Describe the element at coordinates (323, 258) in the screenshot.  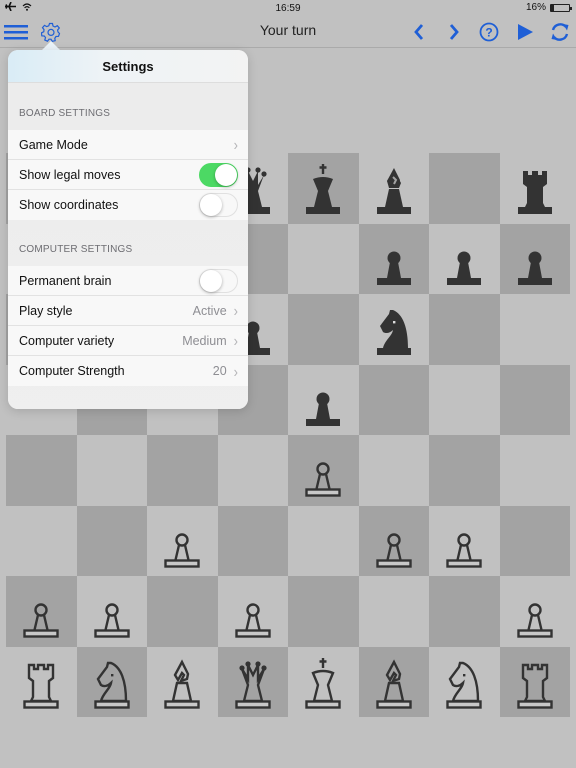
I see `square-e7` at that location.